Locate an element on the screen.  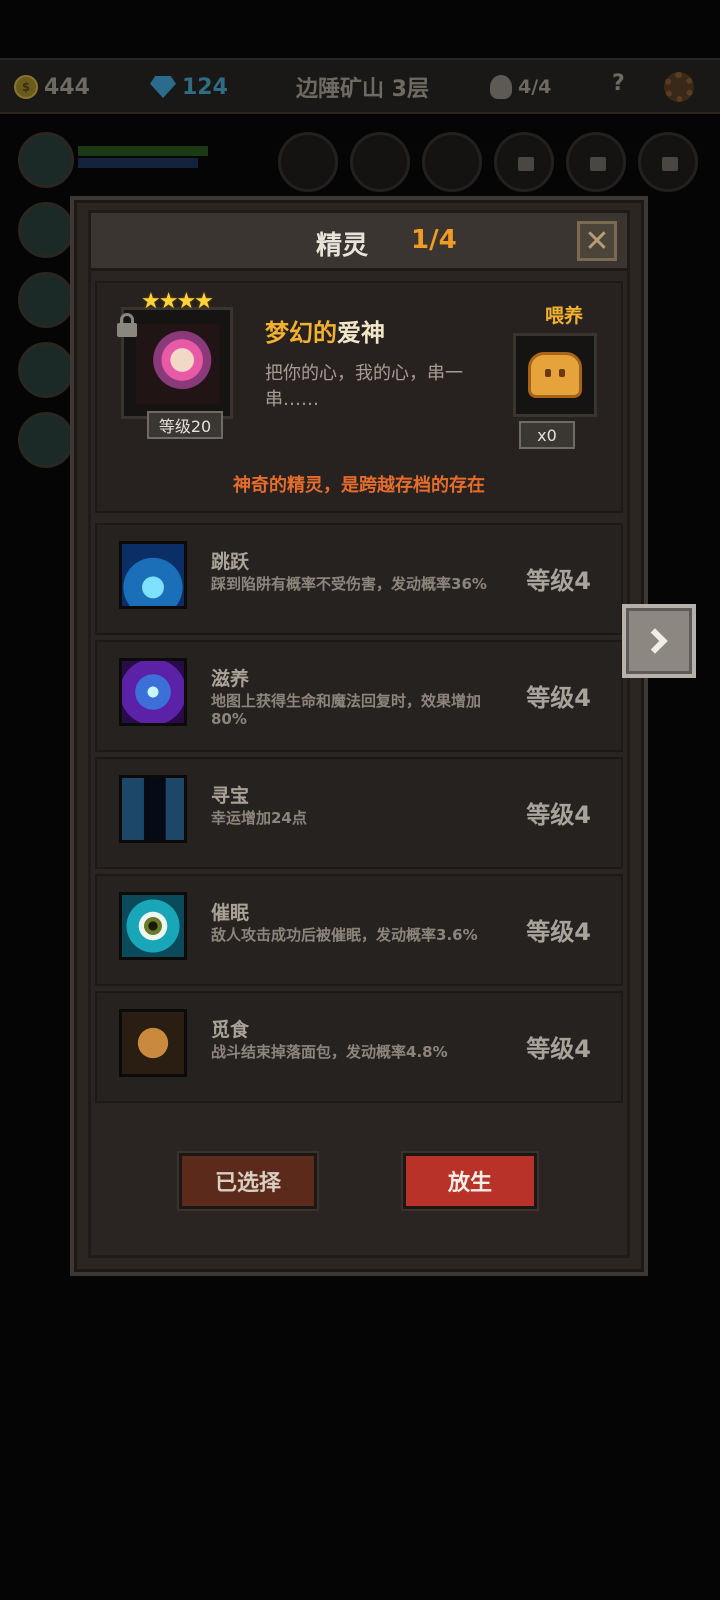
skill-name: 觅食 is located at coordinates (230, 1030).